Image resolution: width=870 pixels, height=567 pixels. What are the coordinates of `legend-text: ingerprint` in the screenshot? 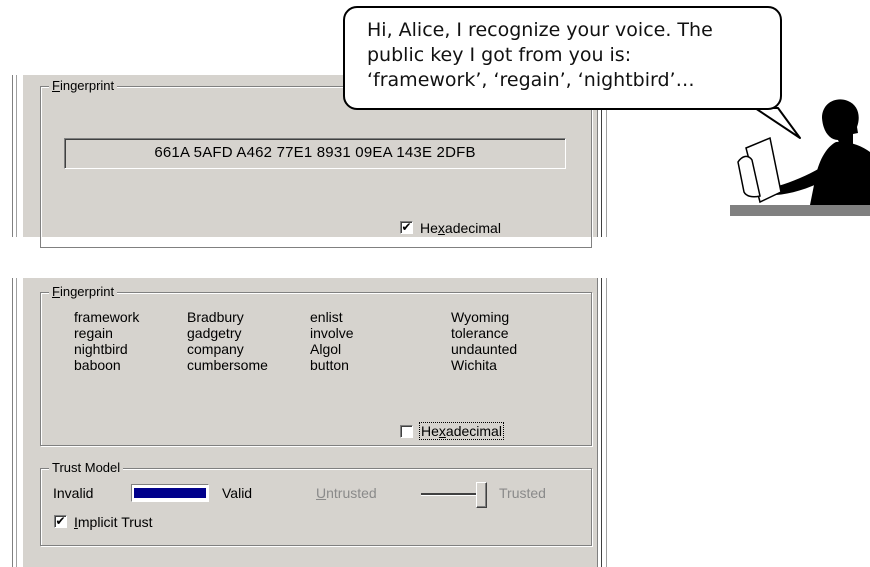 It's located at (87, 291).